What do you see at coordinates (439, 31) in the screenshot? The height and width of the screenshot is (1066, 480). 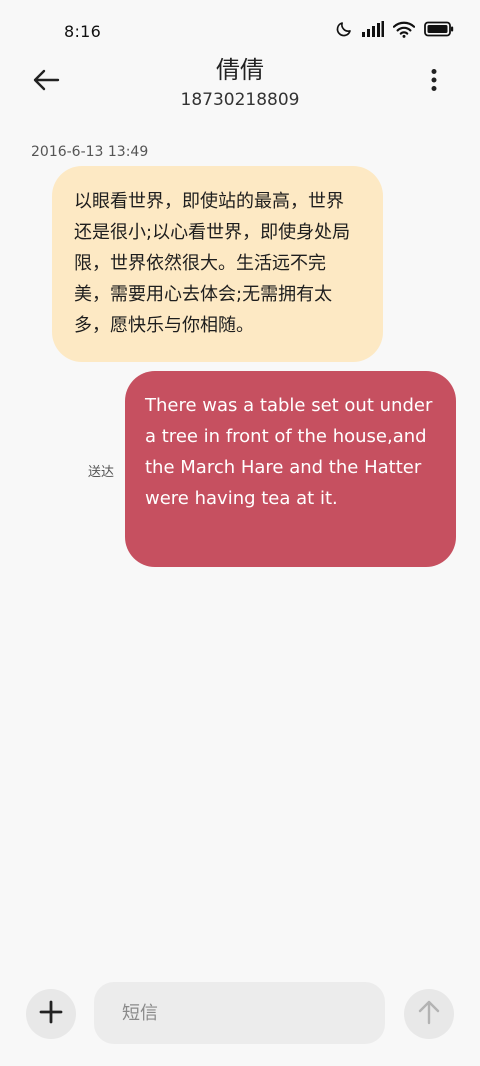 I see `battery-icon` at bounding box center [439, 31].